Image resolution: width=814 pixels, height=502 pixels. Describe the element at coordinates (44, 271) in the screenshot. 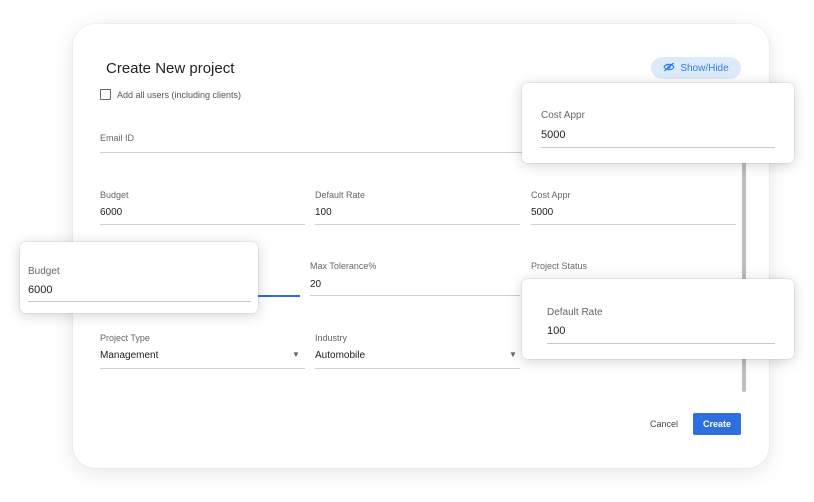

I see `budget-popup-label: Budget` at that location.